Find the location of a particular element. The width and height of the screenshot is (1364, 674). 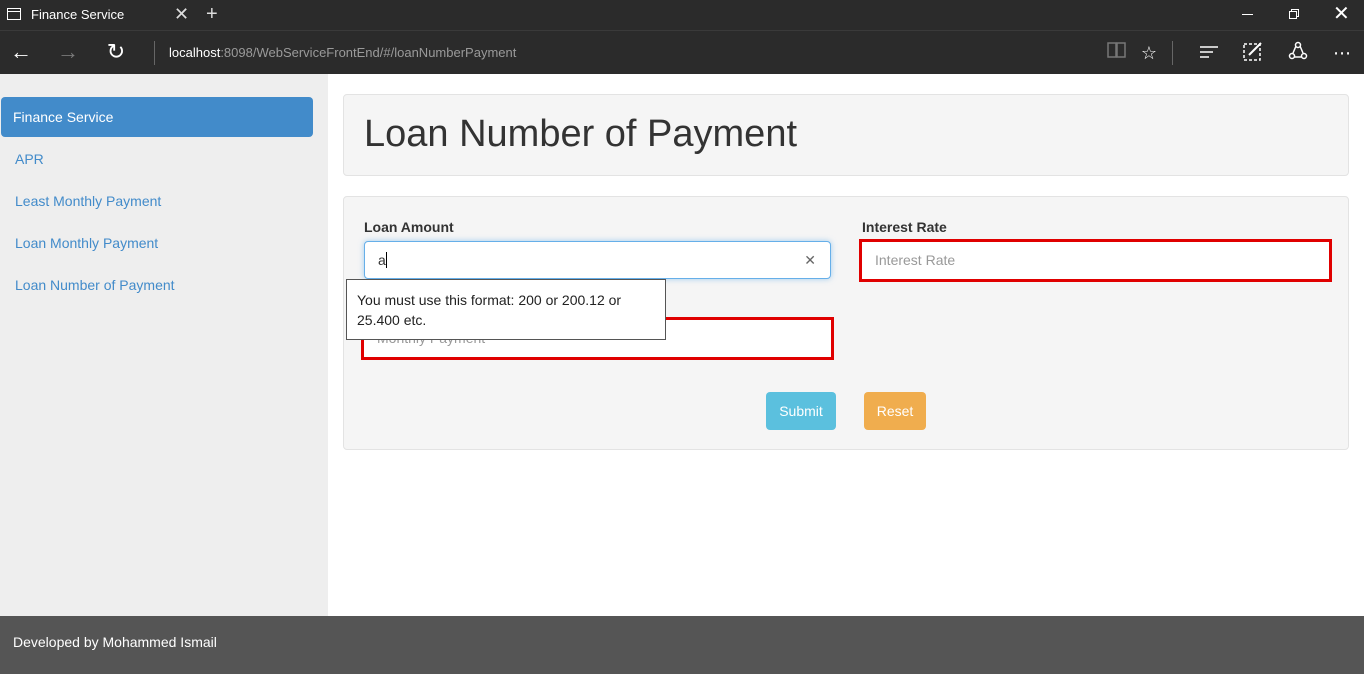

loan-amount-label: Loan Amount is located at coordinates (409, 227).